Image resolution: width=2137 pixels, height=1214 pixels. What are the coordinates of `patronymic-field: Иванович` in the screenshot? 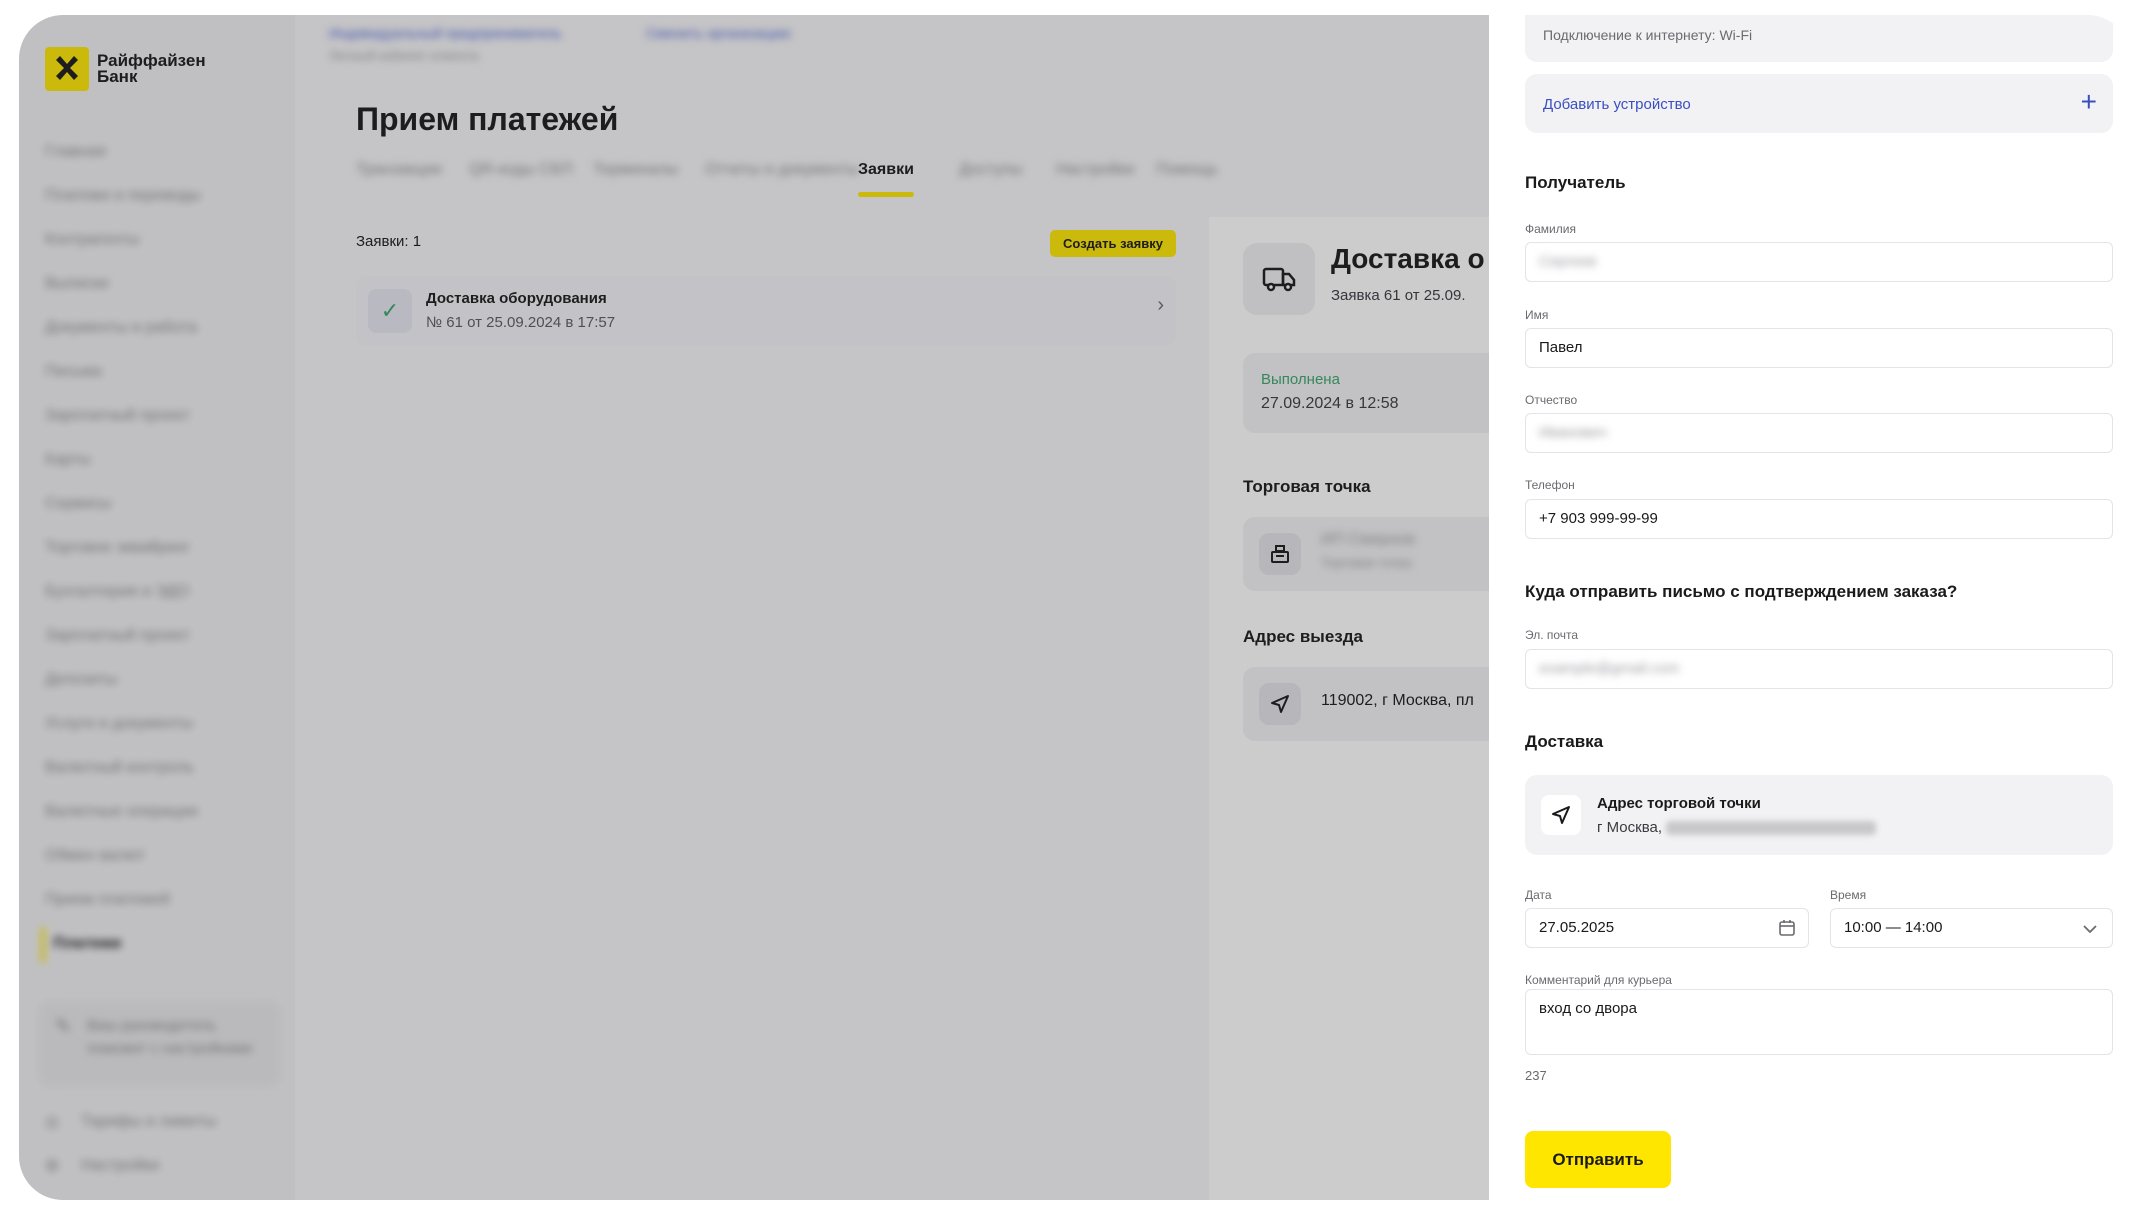 It's located at (1819, 433).